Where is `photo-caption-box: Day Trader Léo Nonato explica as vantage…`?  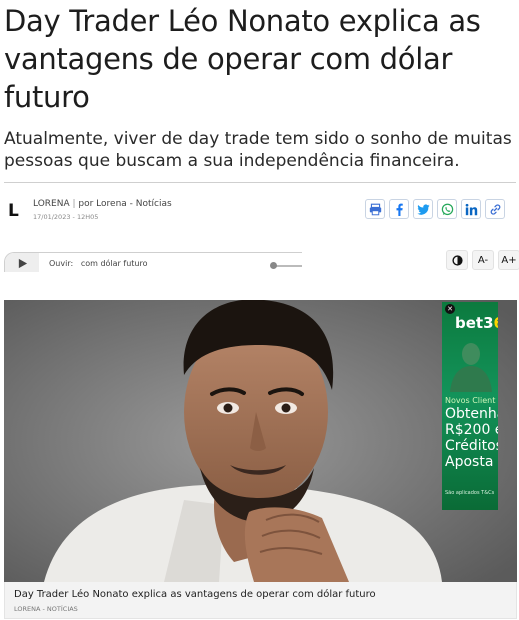
photo-caption-box: Day Trader Léo Nonato explica as vantage… is located at coordinates (260, 600).